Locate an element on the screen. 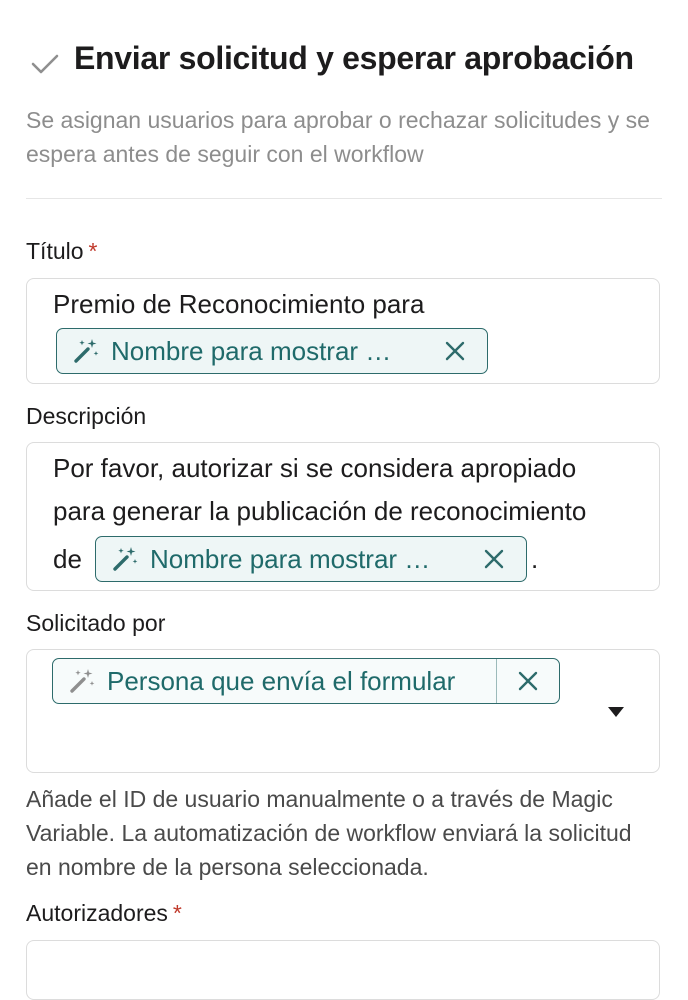  descripcion-label-text: Descripción is located at coordinates (86, 416).